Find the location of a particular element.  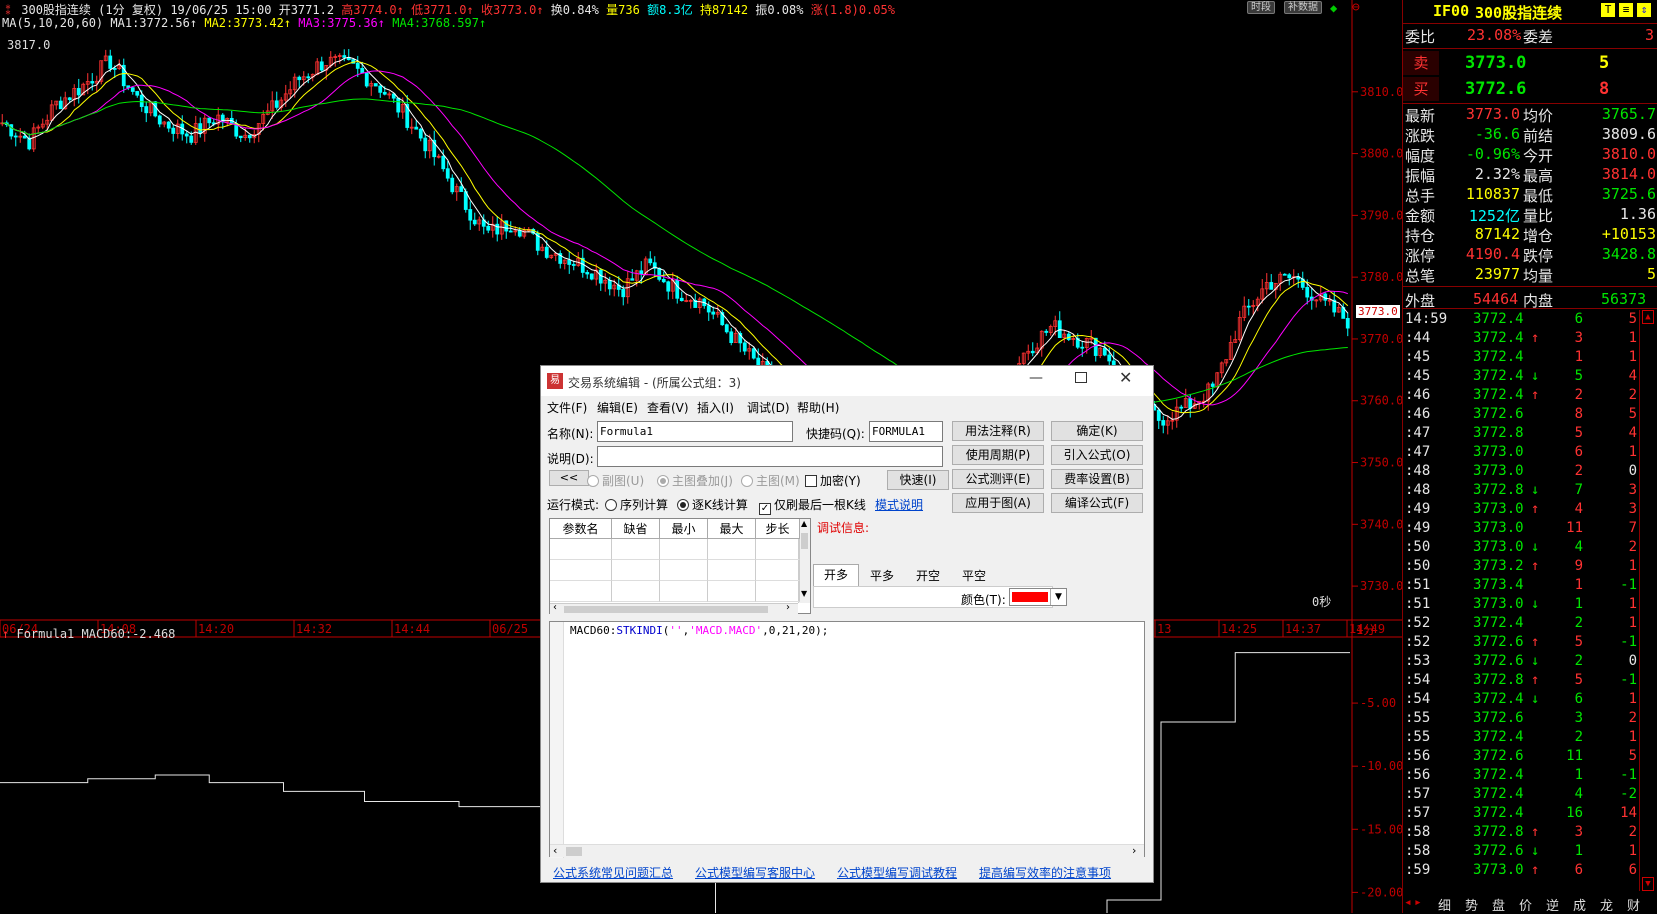

apply-to-chart-button: 应用于图(A) is located at coordinates (998, 503).